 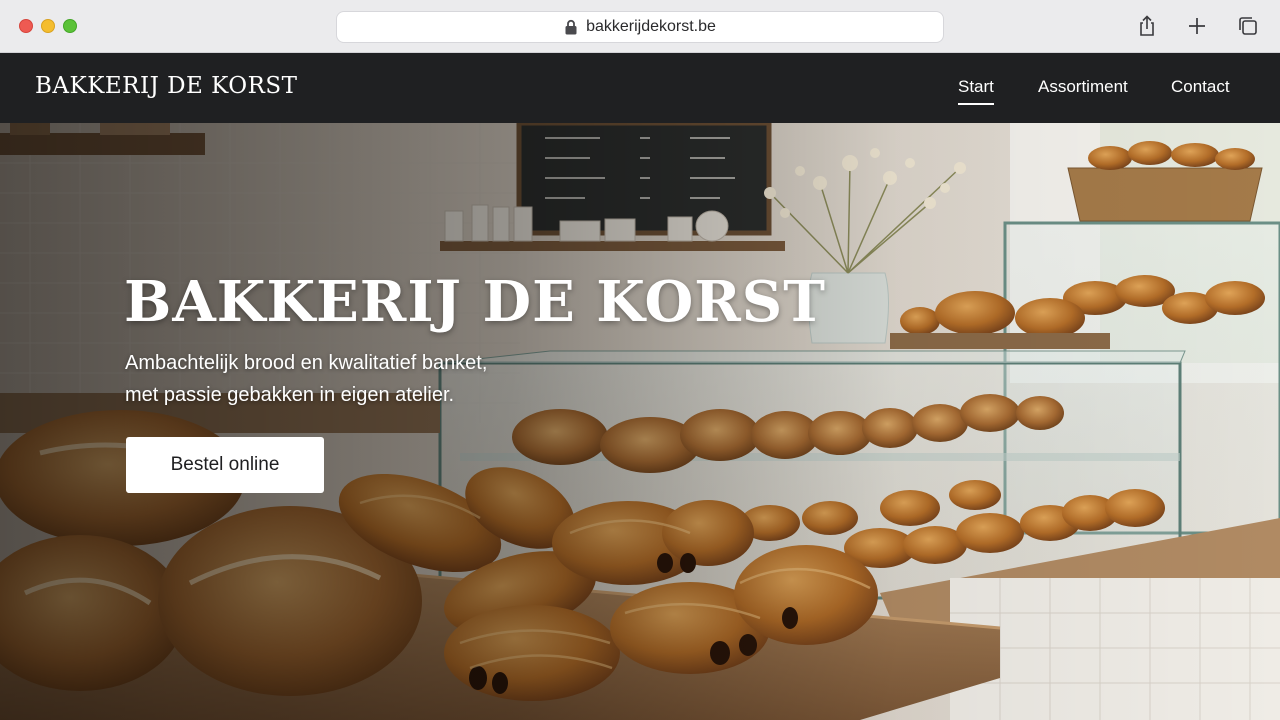 I want to click on plus-icon, so click(x=1197, y=26).